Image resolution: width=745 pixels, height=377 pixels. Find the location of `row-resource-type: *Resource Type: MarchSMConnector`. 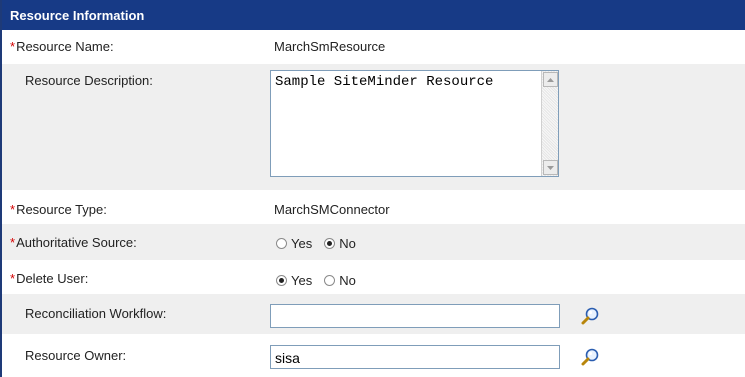

row-resource-type: *Resource Type: MarchSMConnector is located at coordinates (373, 207).